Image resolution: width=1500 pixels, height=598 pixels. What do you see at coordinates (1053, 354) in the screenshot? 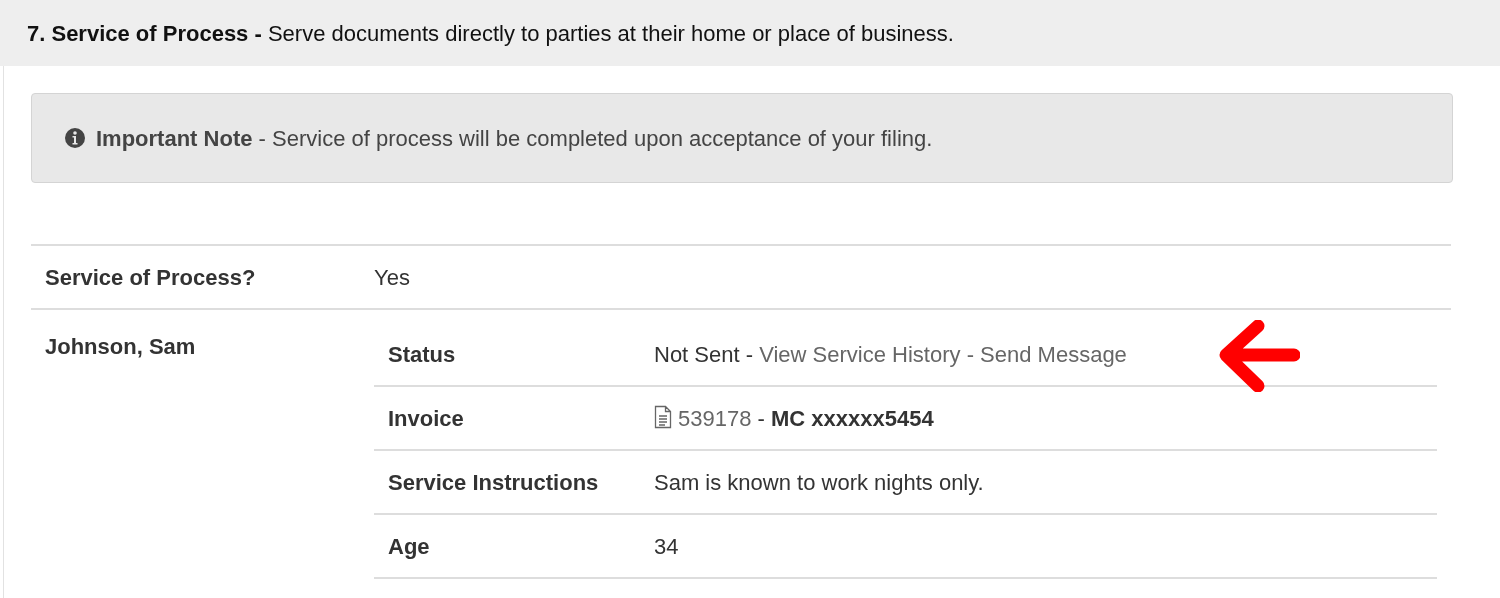
I see `link: Send Message` at bounding box center [1053, 354].